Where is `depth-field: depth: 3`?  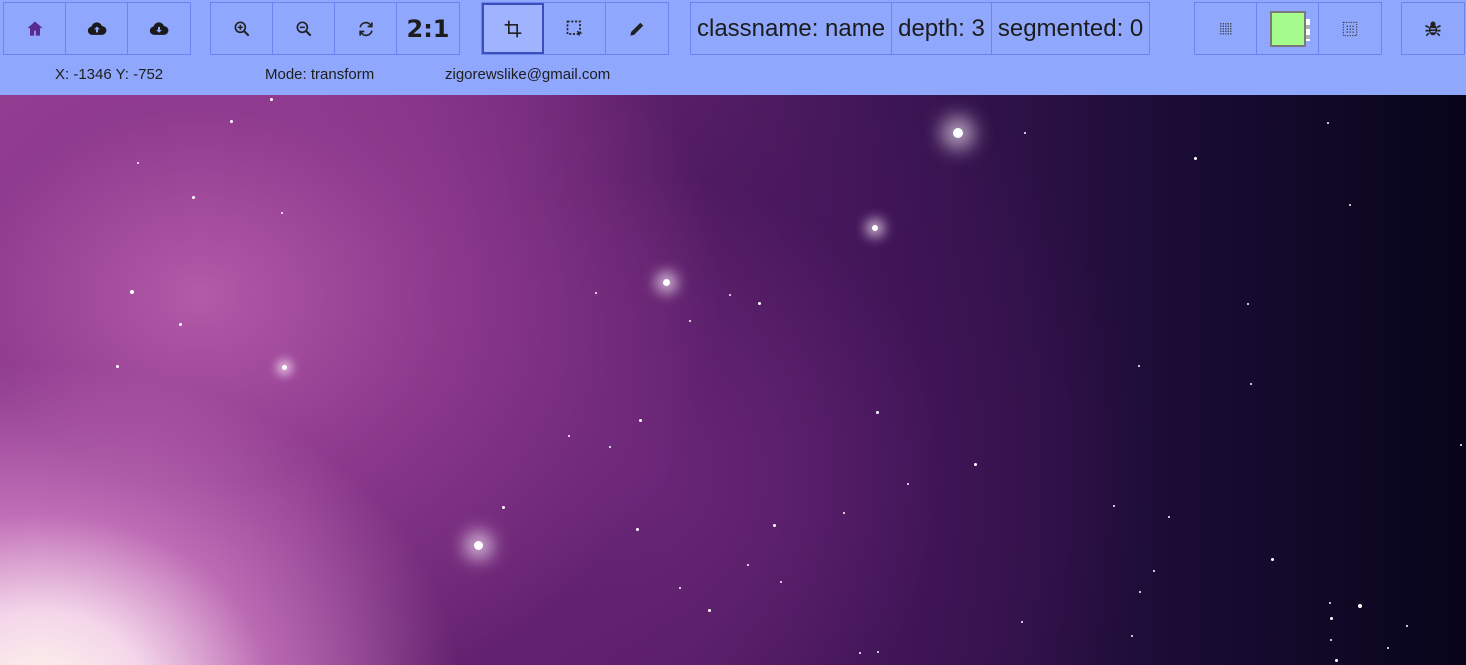 depth-field: depth: 3 is located at coordinates (942, 28).